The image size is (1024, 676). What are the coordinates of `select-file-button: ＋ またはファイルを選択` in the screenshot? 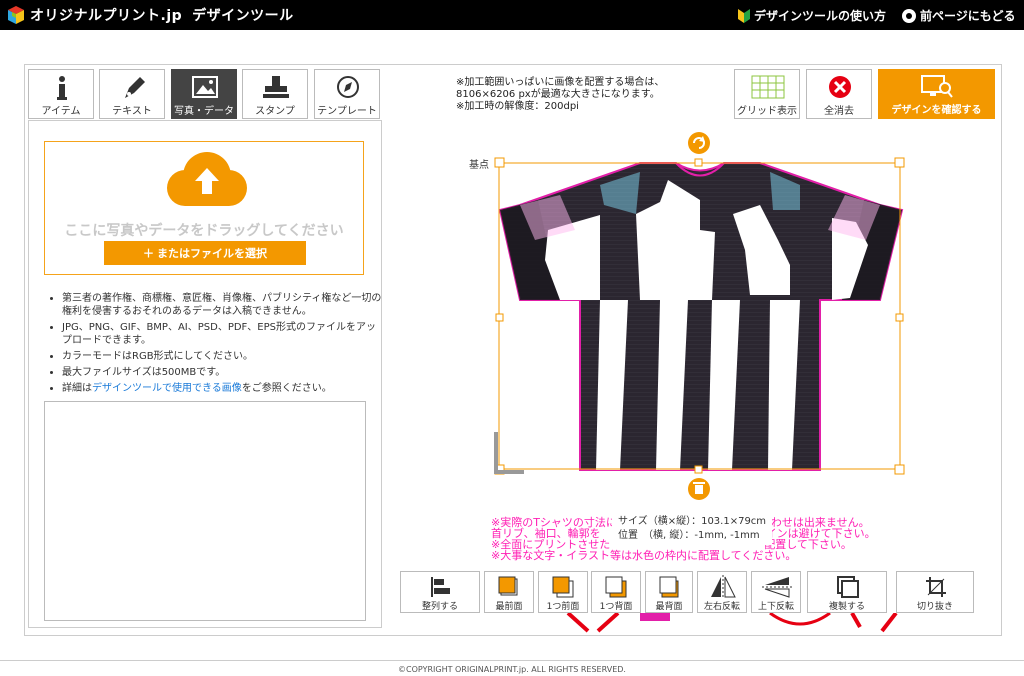 It's located at (205, 253).